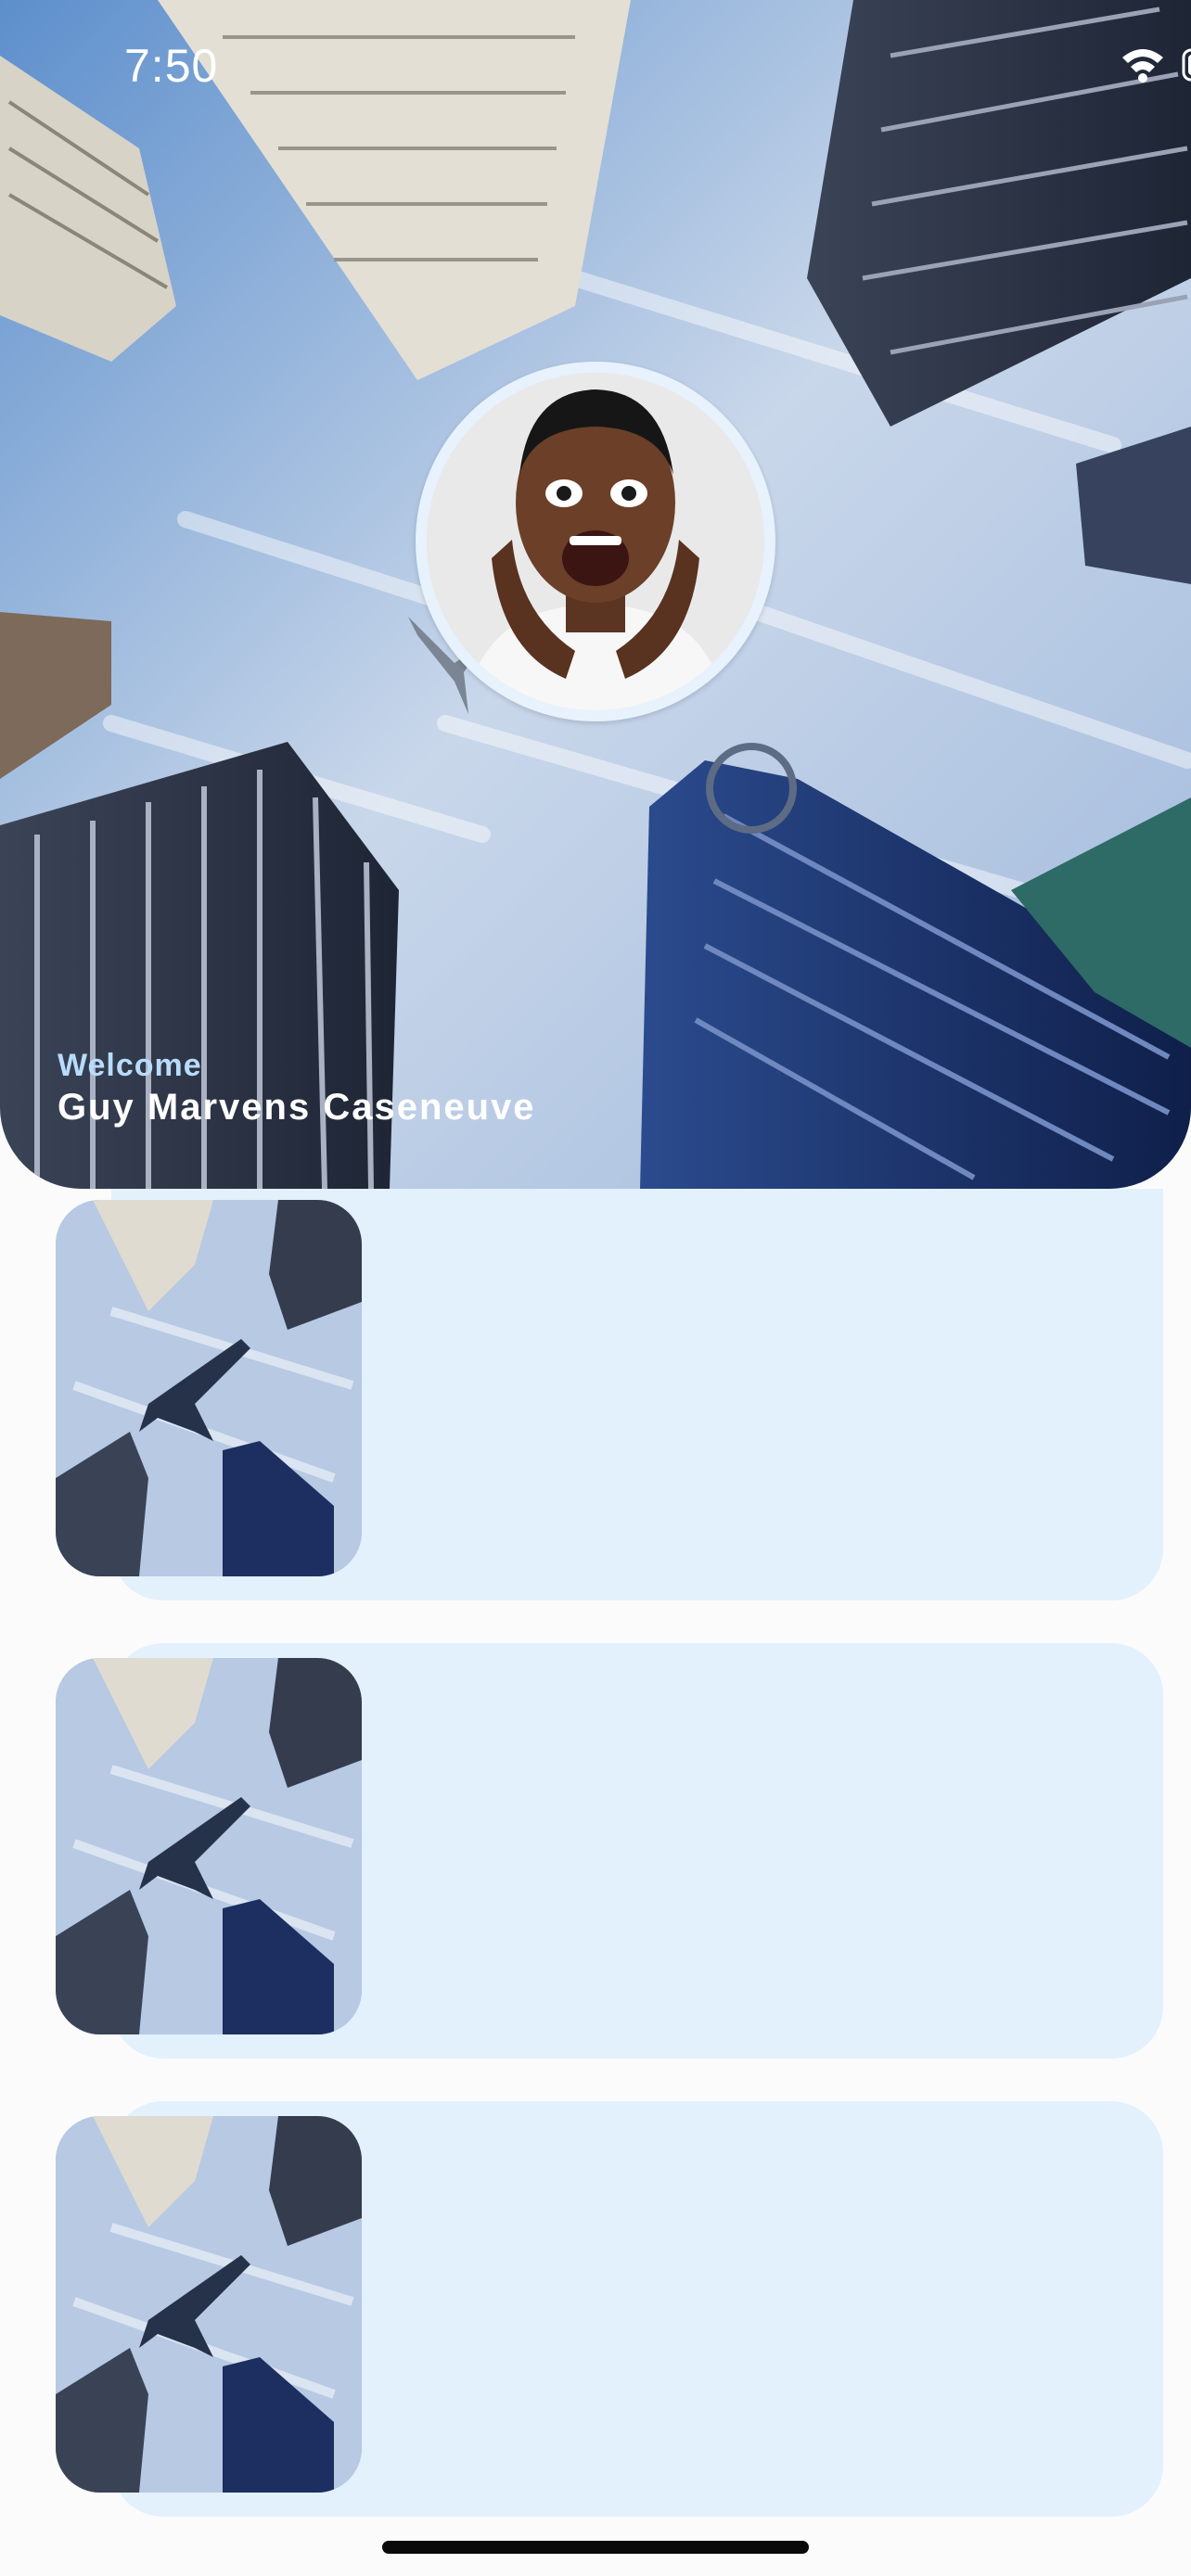 This screenshot has height=2576, width=1191. I want to click on user-name: Guy Marvens Caseneuve, so click(297, 1107).